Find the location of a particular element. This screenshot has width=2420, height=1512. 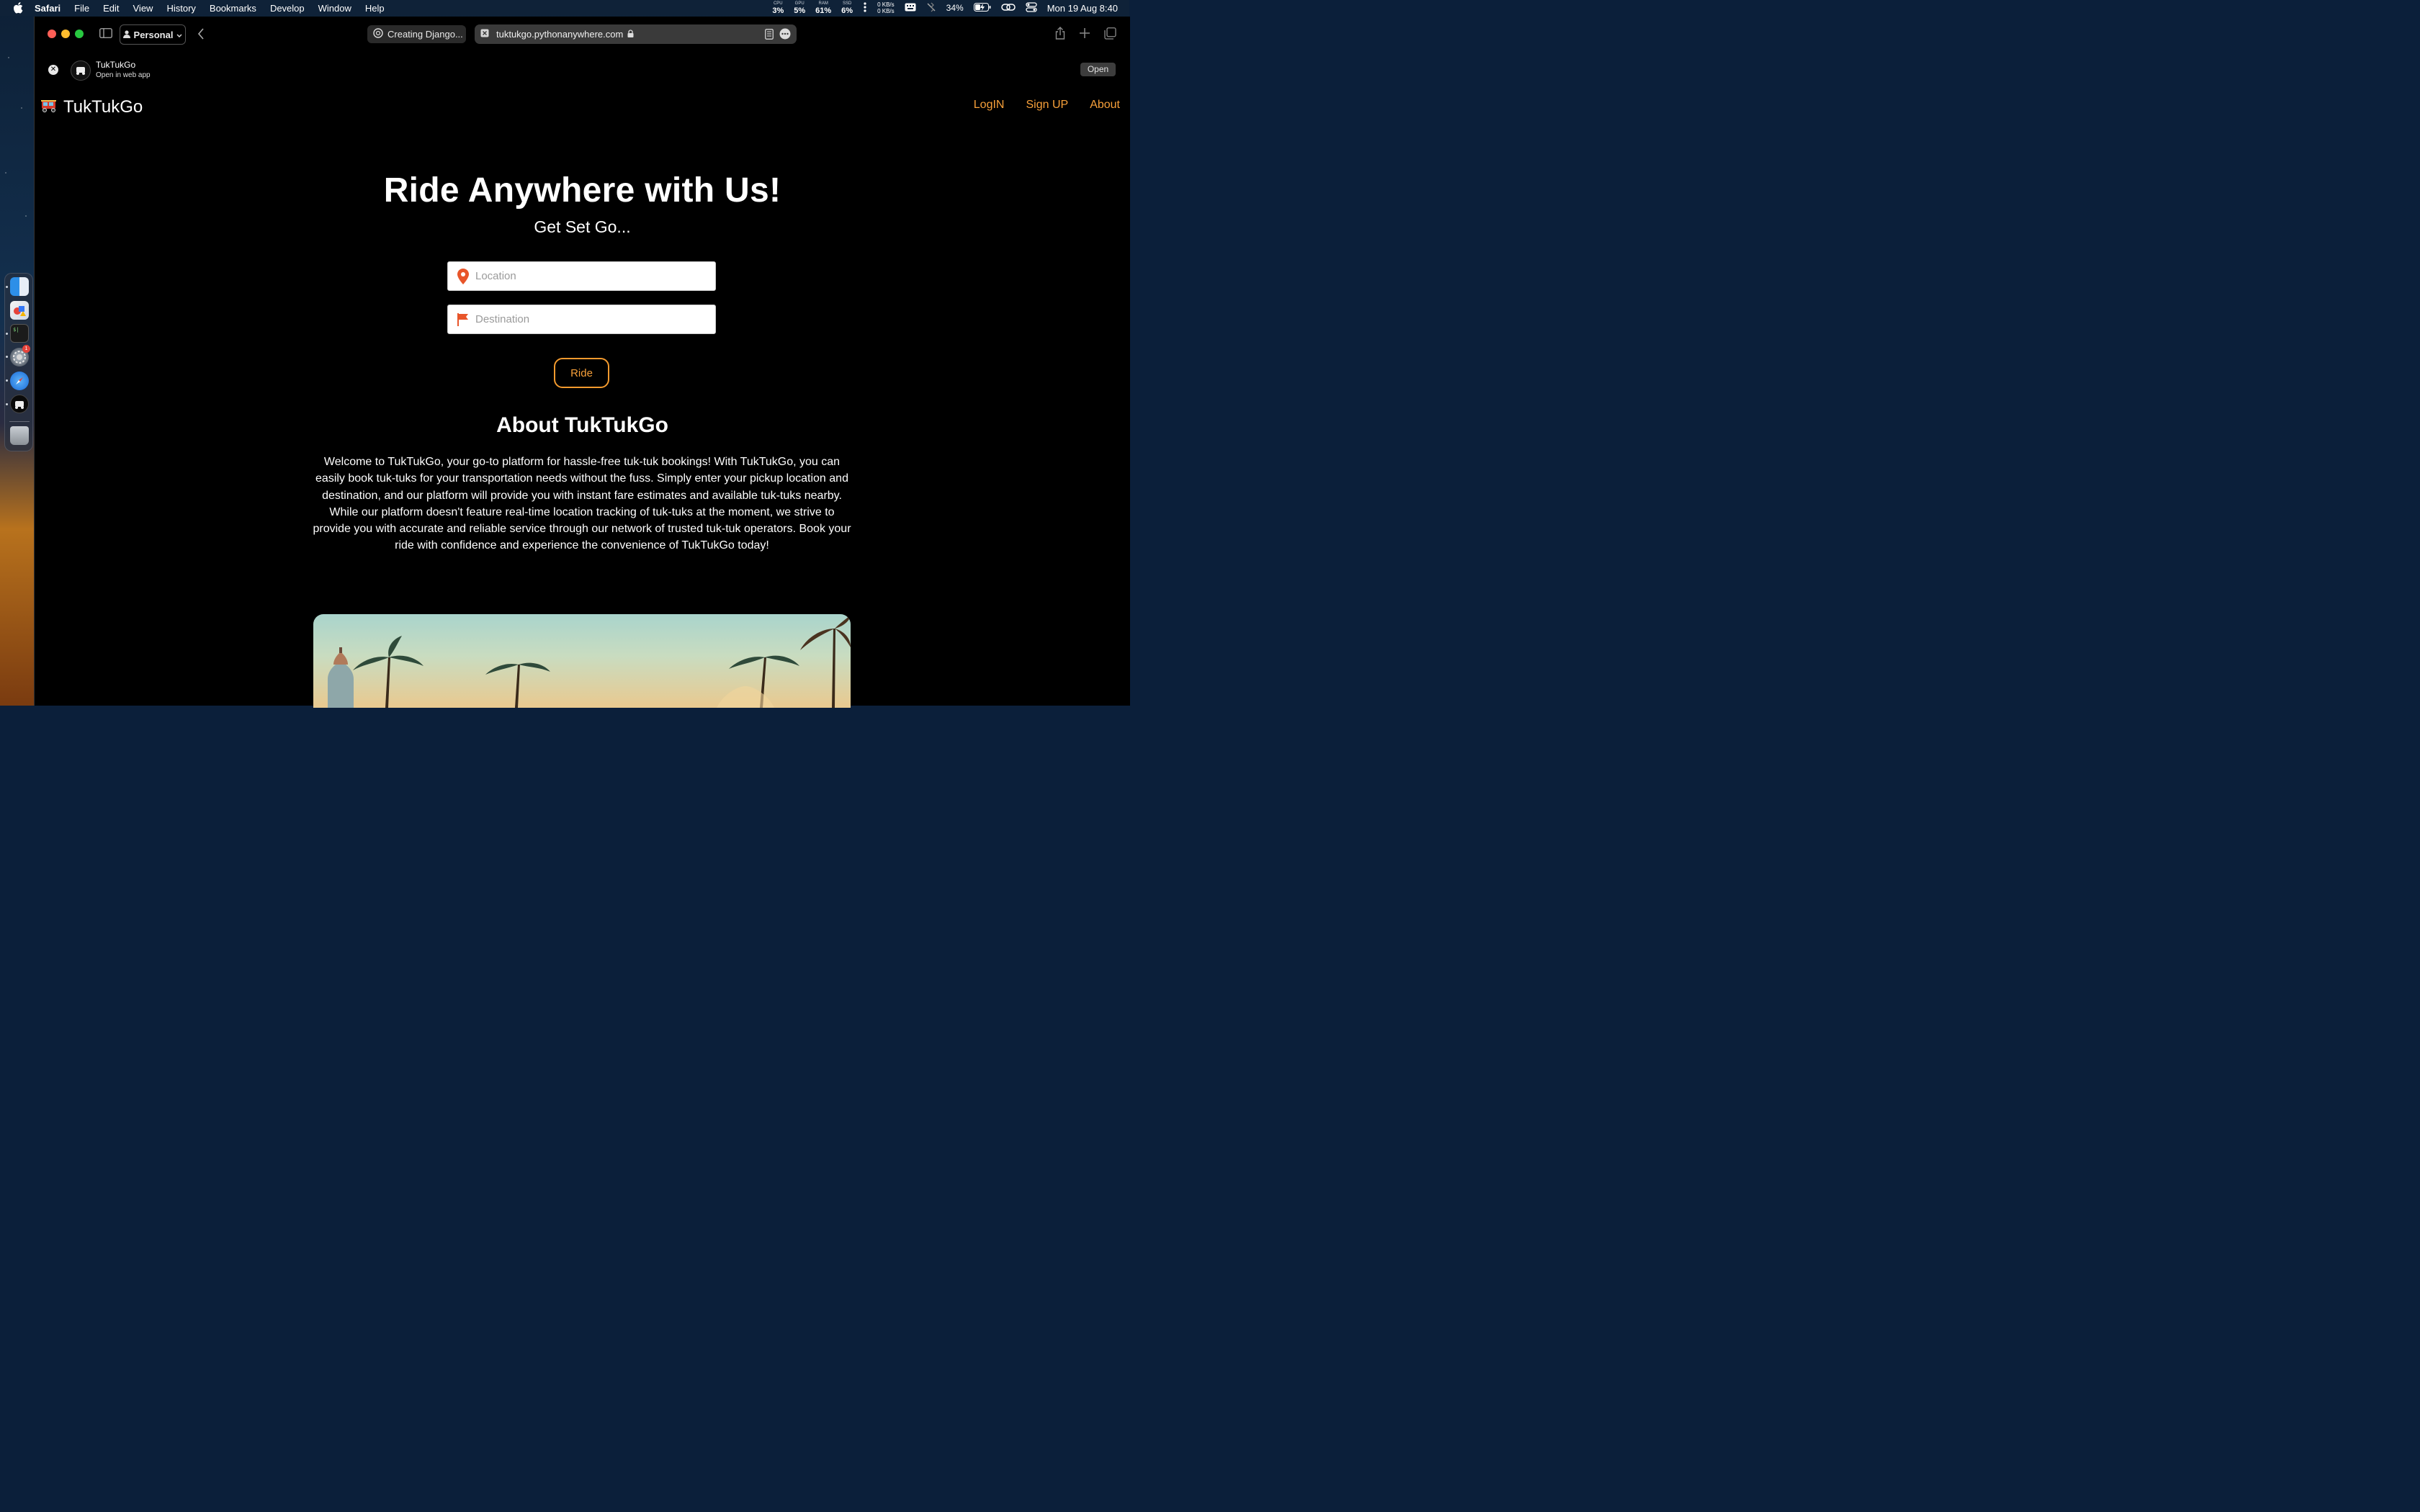

open-webapp-button: Open is located at coordinates (1098, 69).